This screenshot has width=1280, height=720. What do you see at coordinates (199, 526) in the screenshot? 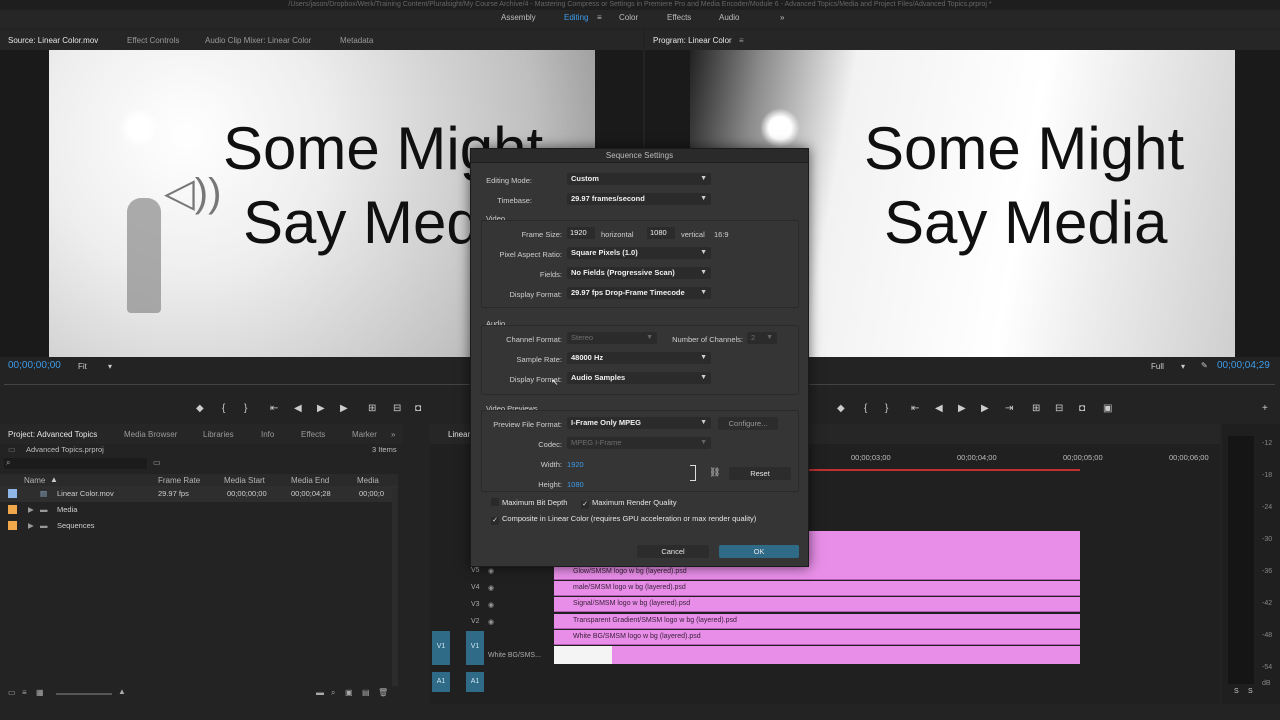
I see `project-row-bin: ▶ ▬ Sequences` at bounding box center [199, 526].